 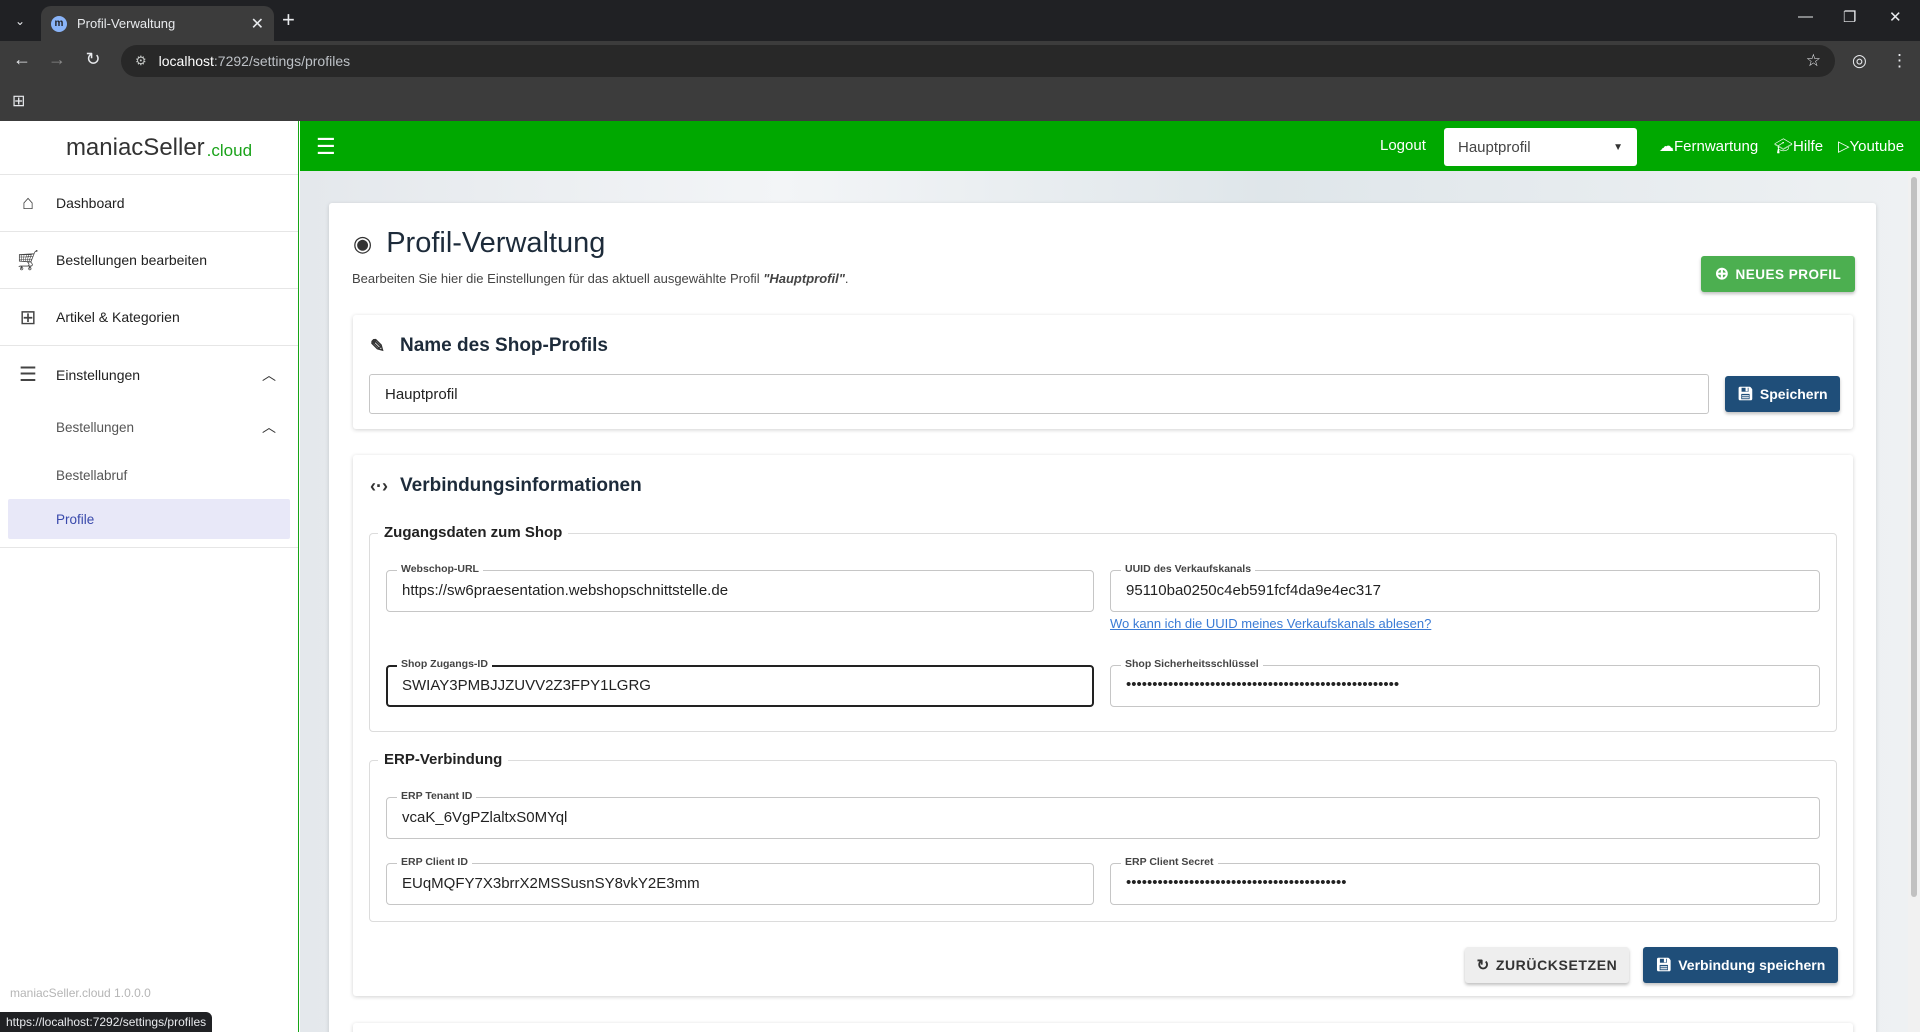 What do you see at coordinates (18, 101) in the screenshot?
I see `apps-grid-icon: ⊞` at bounding box center [18, 101].